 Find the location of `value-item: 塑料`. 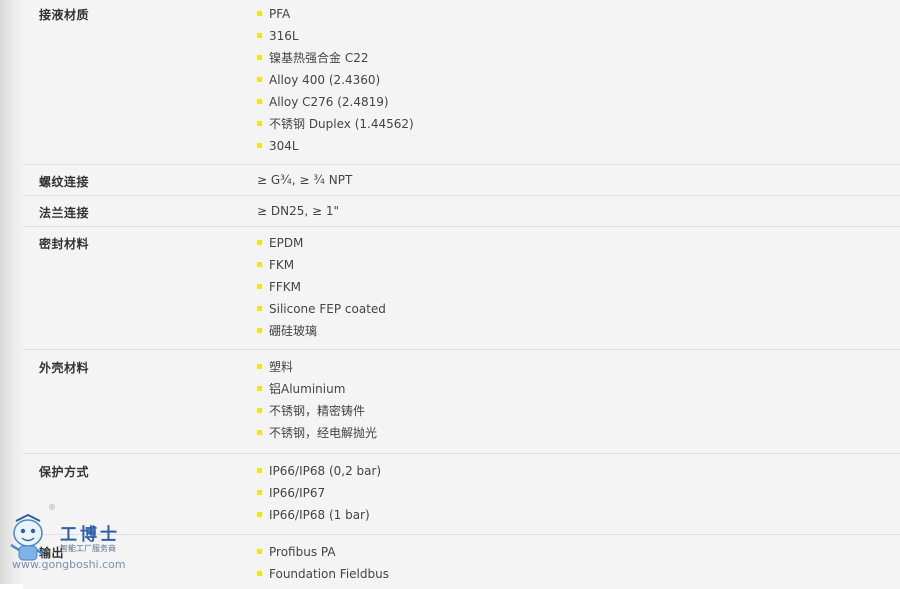

value-item: 塑料 is located at coordinates (275, 367).